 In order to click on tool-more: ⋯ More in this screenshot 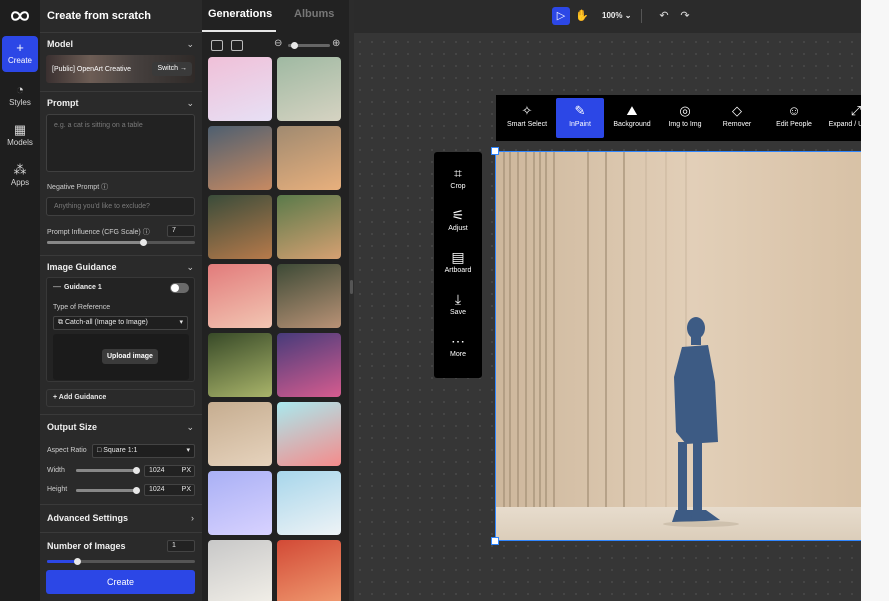, I will do `click(458, 346)`.